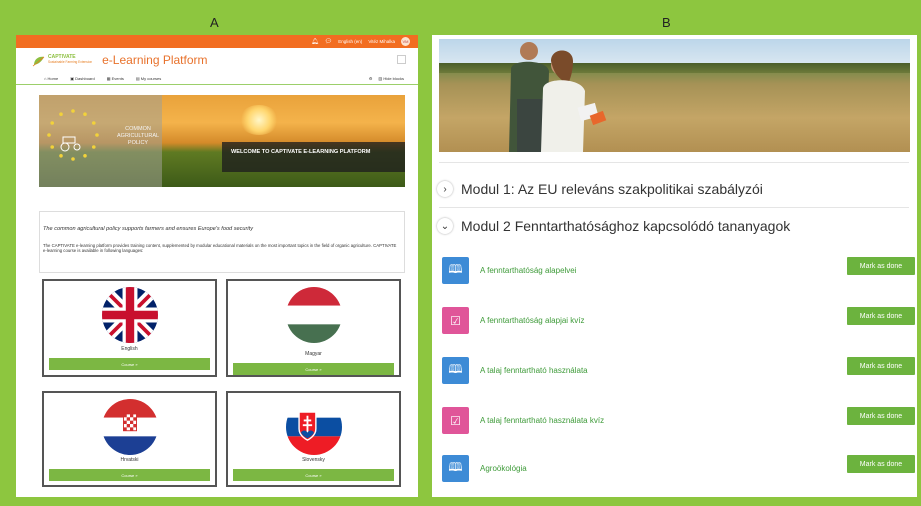 The height and width of the screenshot is (506, 921). I want to click on language-card-english: English Course », so click(129, 328).